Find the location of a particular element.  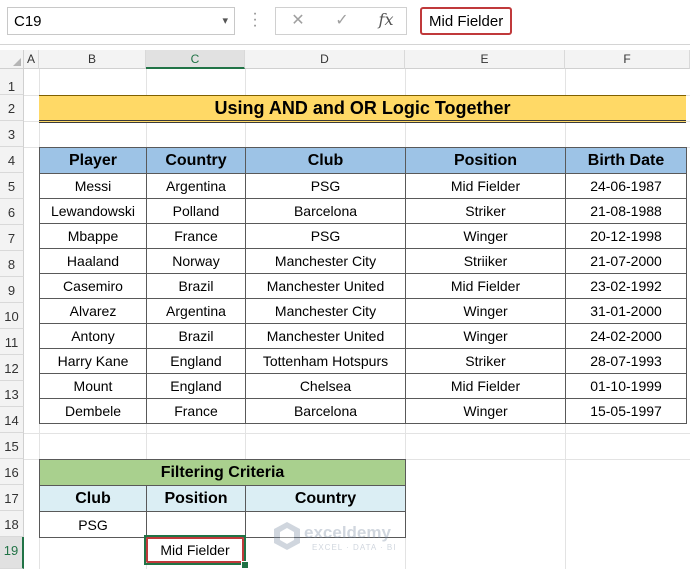

cell: Striiker is located at coordinates (485, 261).